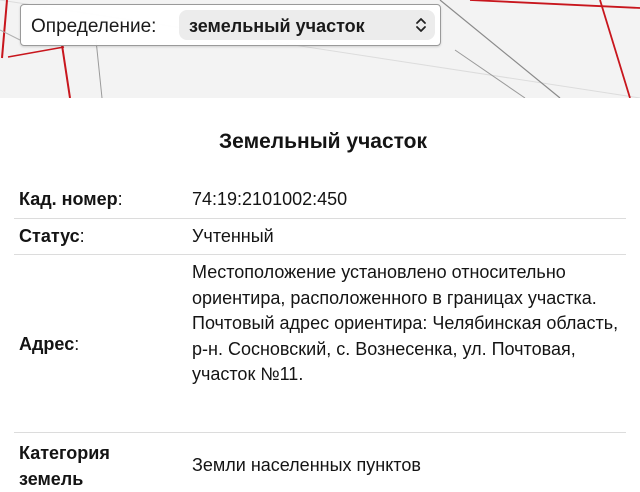 This screenshot has height=492, width=640. I want to click on row-value: Учтенный, so click(233, 236).